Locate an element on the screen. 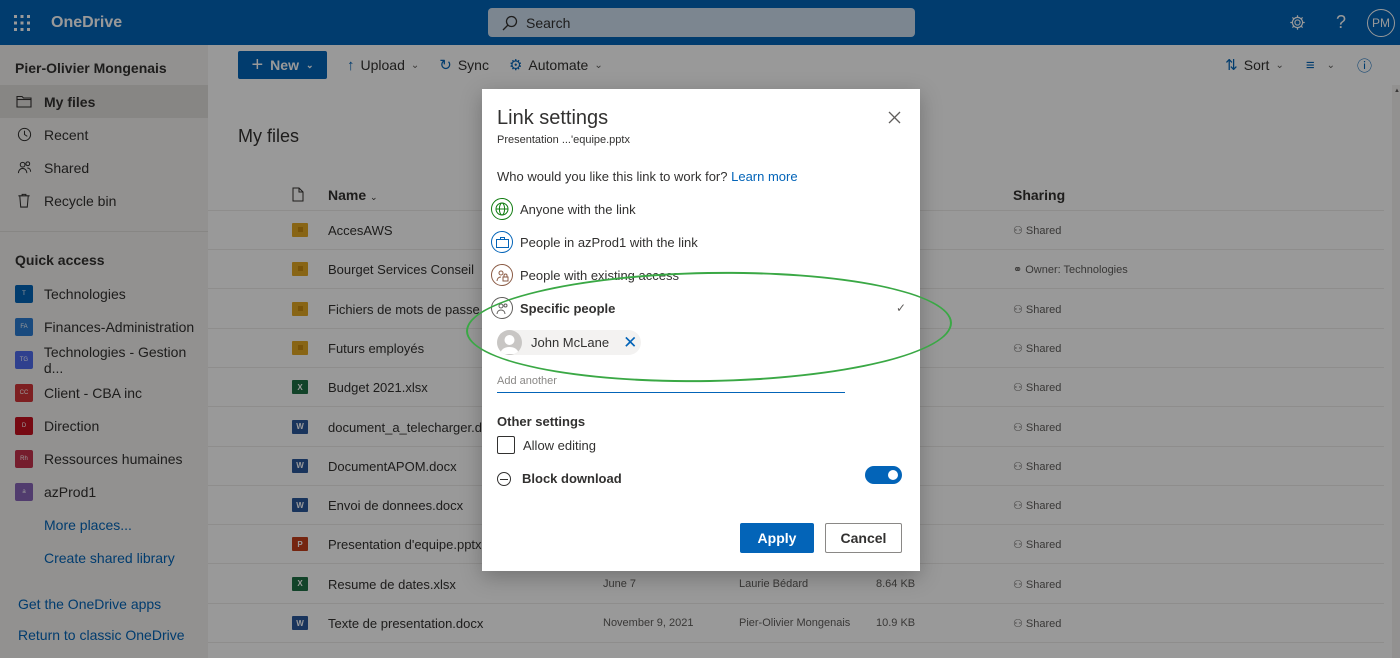  block-icon is located at coordinates (504, 478).